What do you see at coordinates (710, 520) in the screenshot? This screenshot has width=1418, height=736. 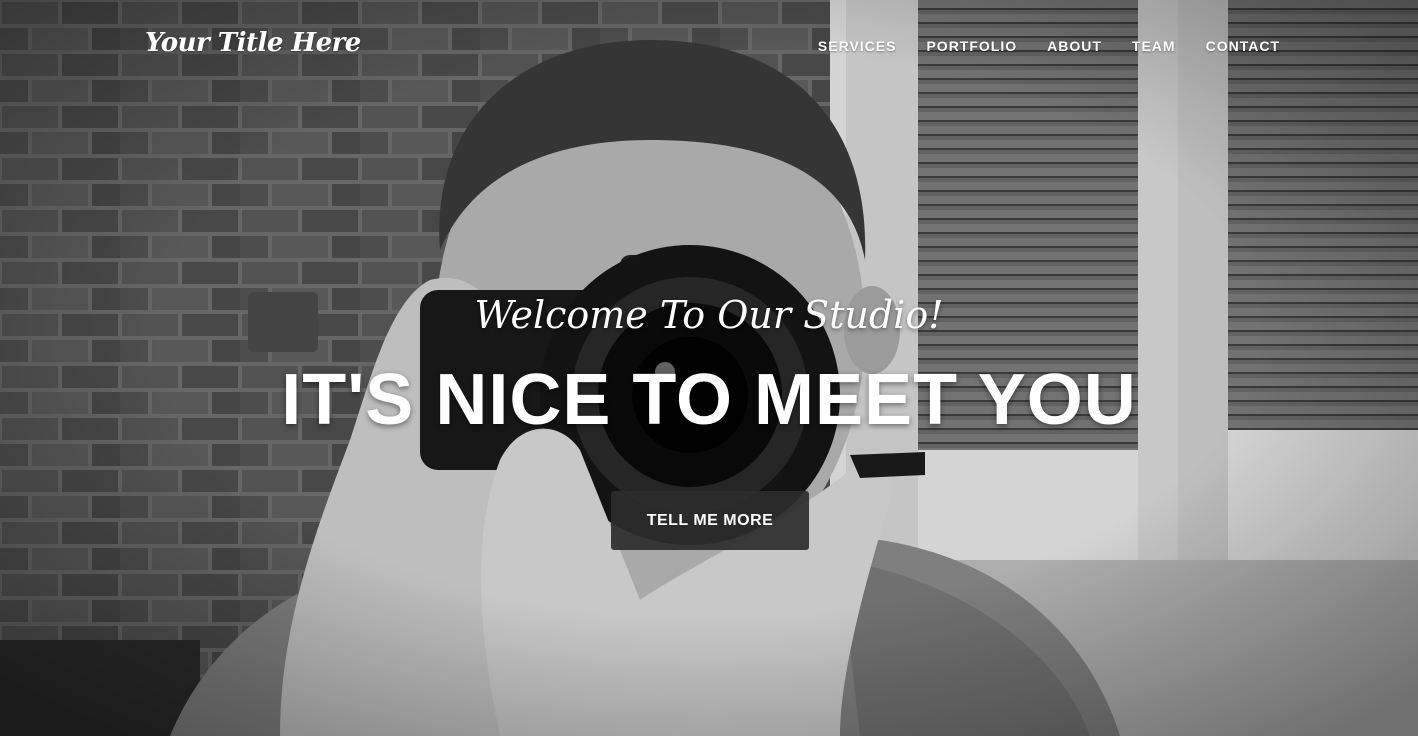 I see `tell-me-more-button: TELL ME MORE` at bounding box center [710, 520].